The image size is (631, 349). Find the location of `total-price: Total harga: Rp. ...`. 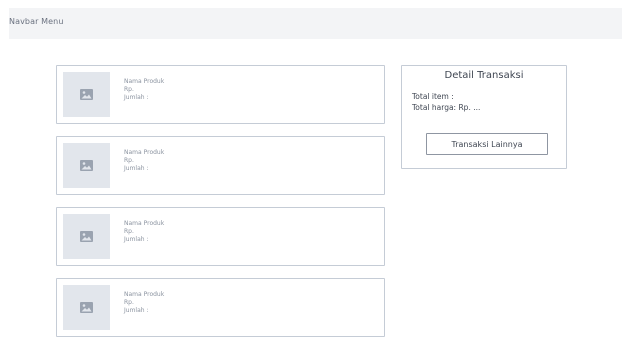

total-price: Total harga: Rp. ... is located at coordinates (446, 107).